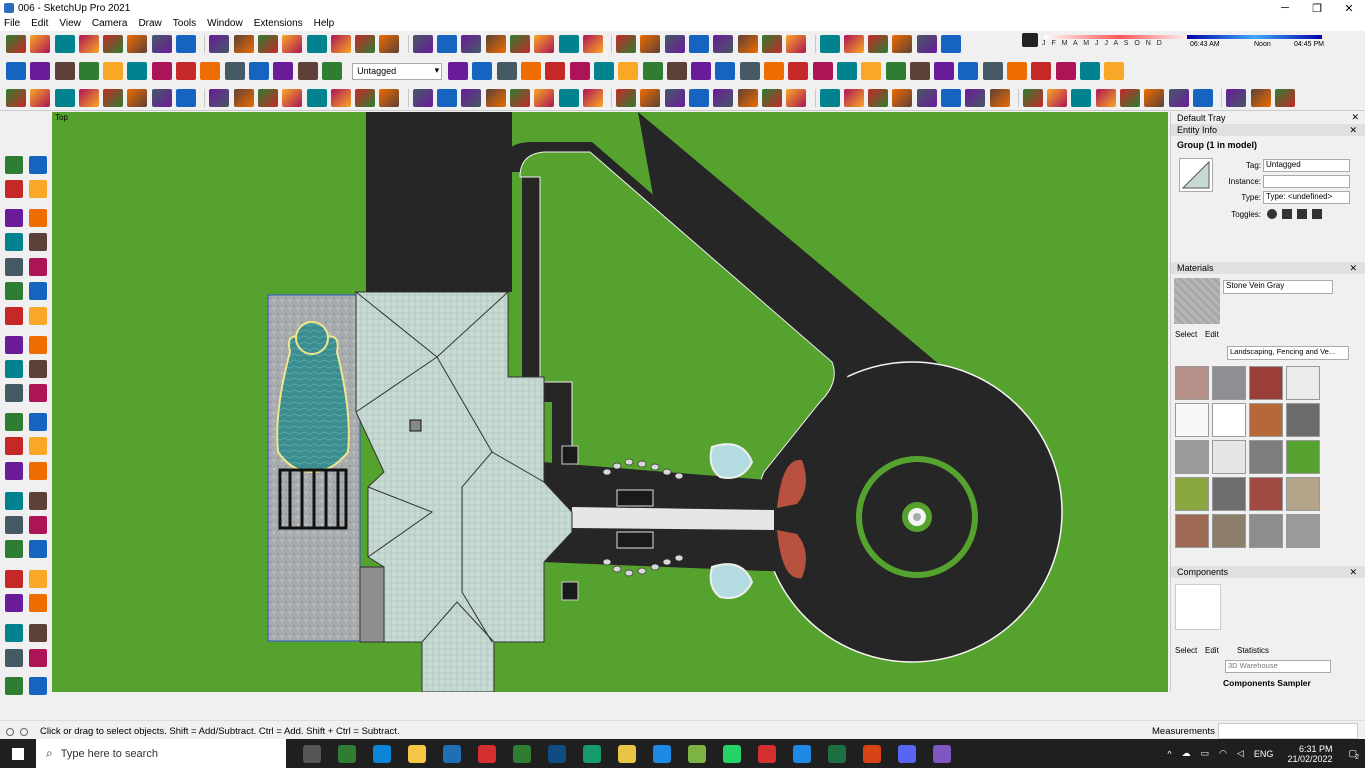 The image size is (1365, 768). Describe the element at coordinates (1285, 8) in the screenshot. I see `minimize-button: ─` at that location.